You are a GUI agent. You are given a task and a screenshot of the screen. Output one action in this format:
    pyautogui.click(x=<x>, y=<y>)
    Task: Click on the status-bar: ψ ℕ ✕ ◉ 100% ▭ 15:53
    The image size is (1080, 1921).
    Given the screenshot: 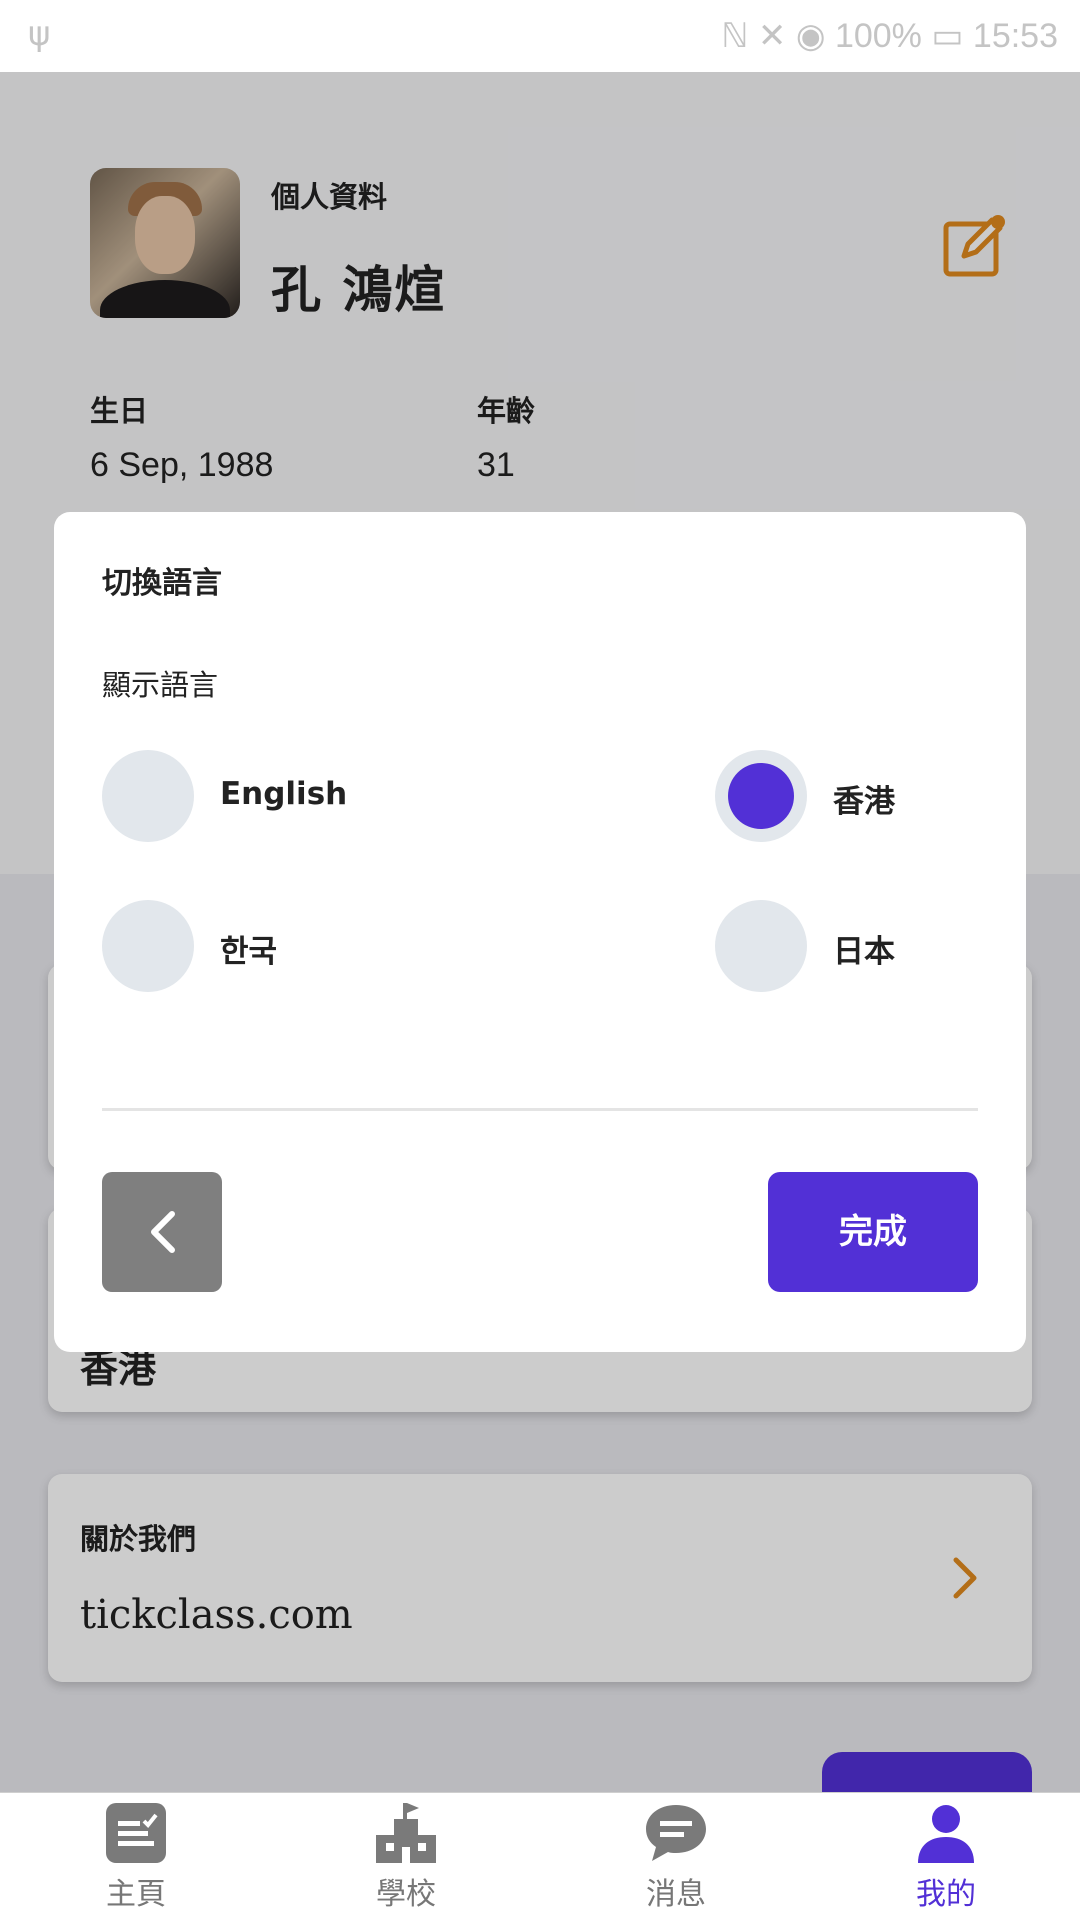 What is the action you would take?
    pyautogui.click(x=540, y=36)
    